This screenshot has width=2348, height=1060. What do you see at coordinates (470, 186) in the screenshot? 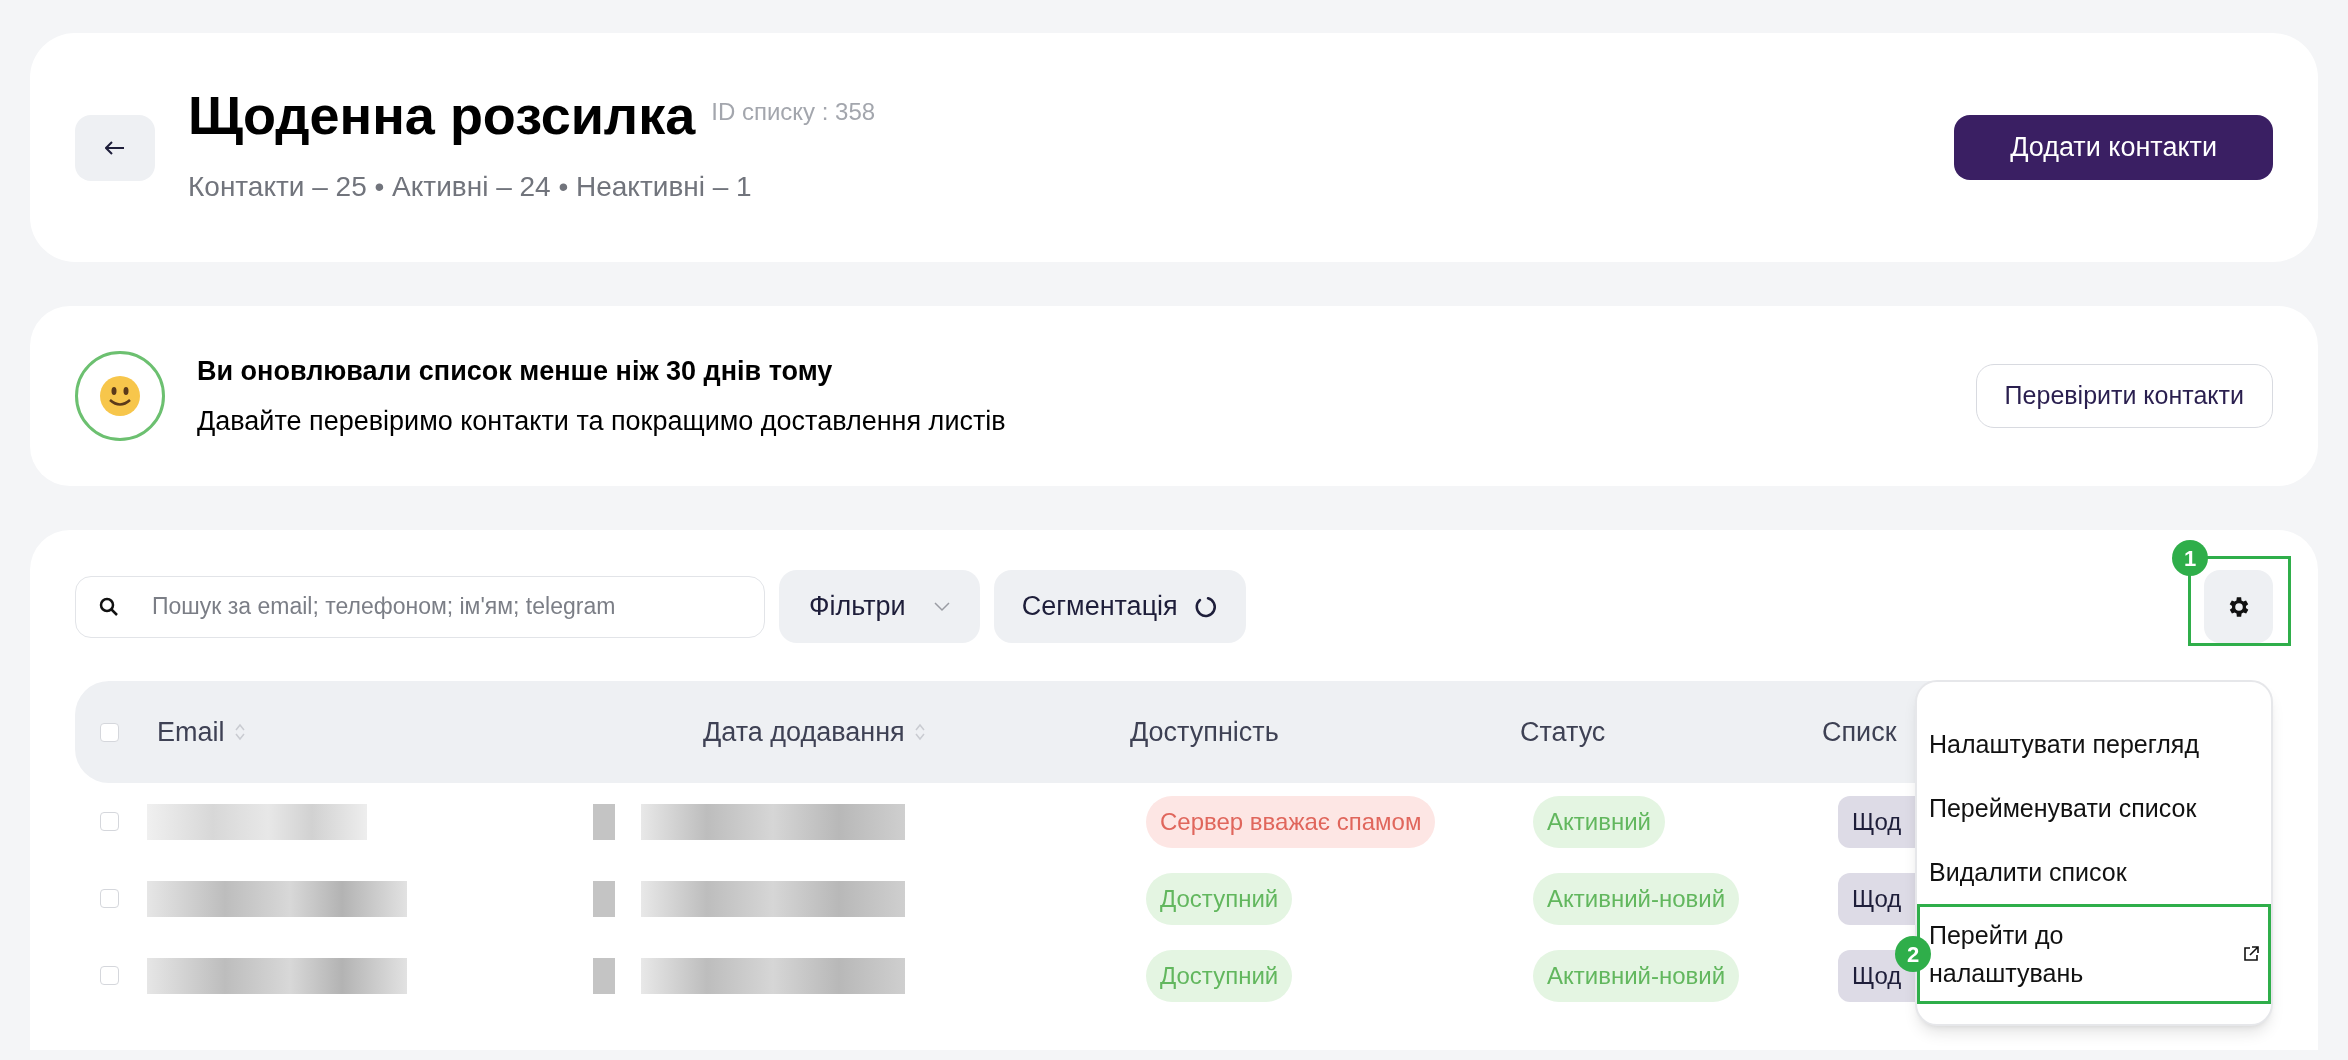
I see `contact-stats: Контакти – 25 • Активні – 24 • Неактивні – 1` at bounding box center [470, 186].